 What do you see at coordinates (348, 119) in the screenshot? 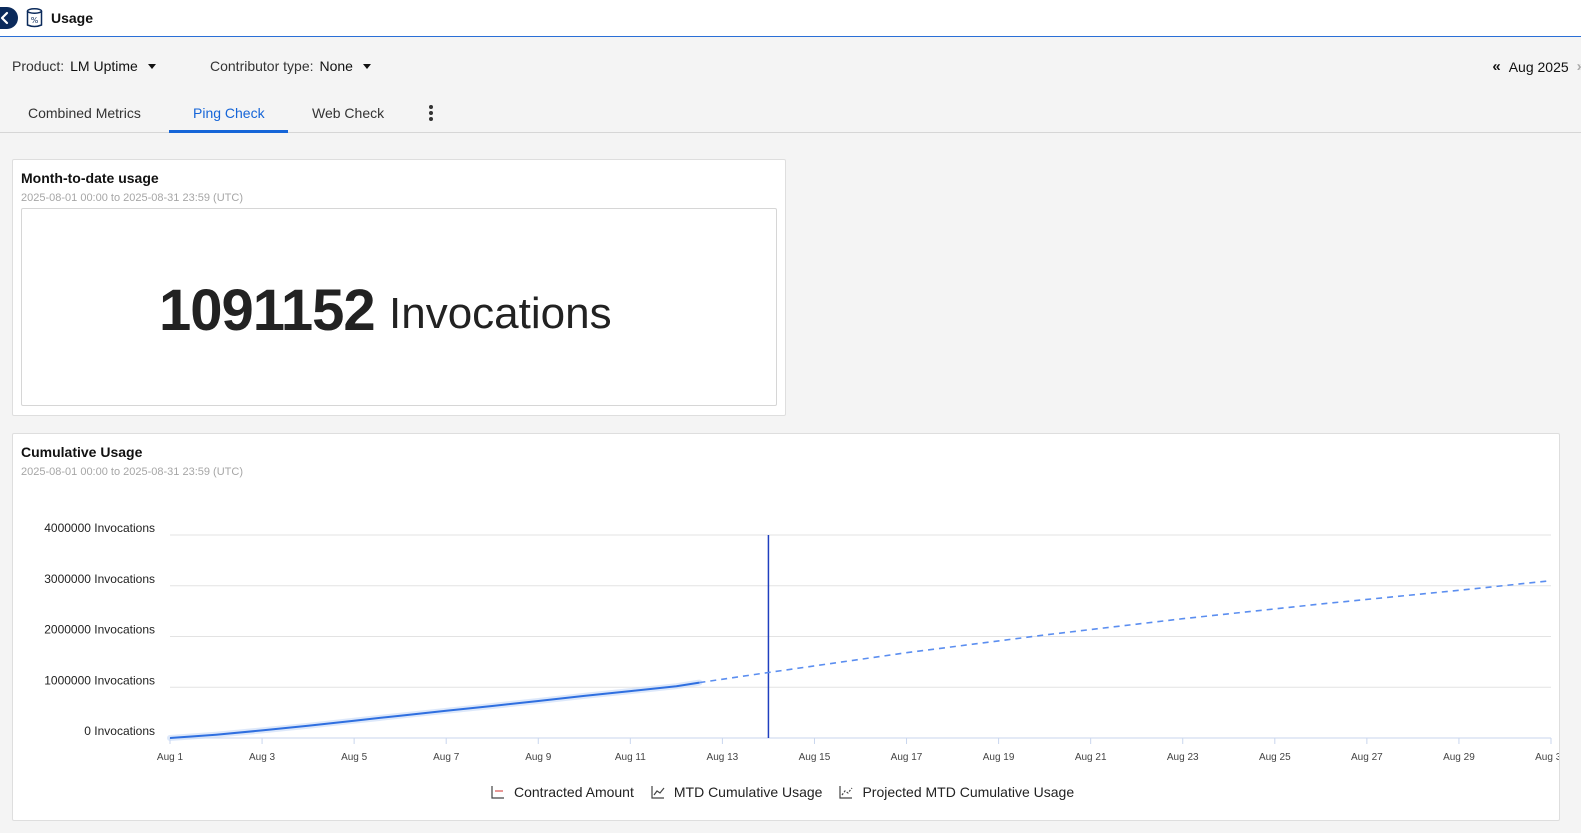
I see `tab-web-check: Web Check` at bounding box center [348, 119].